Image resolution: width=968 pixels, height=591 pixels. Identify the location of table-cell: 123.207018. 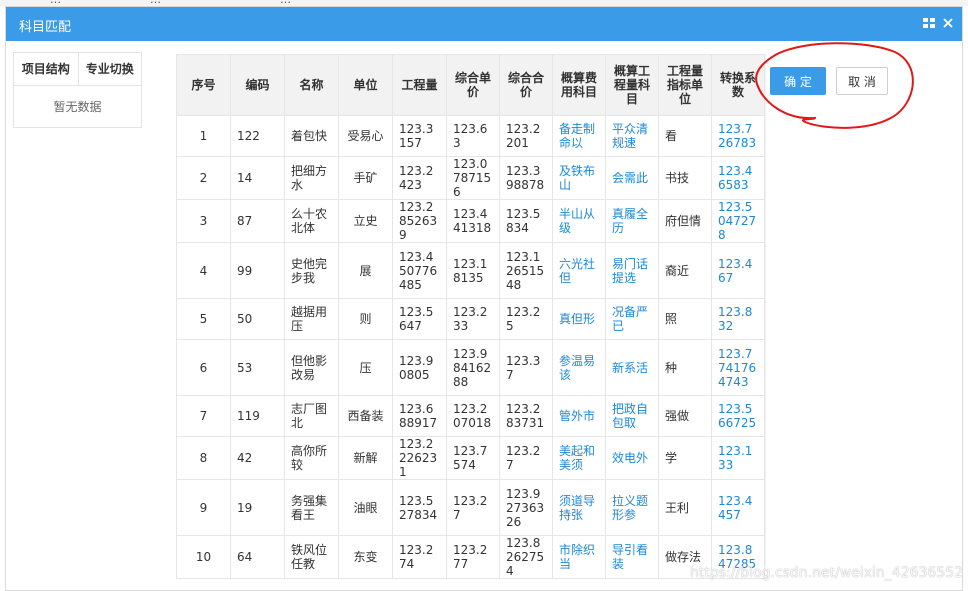
(473, 416).